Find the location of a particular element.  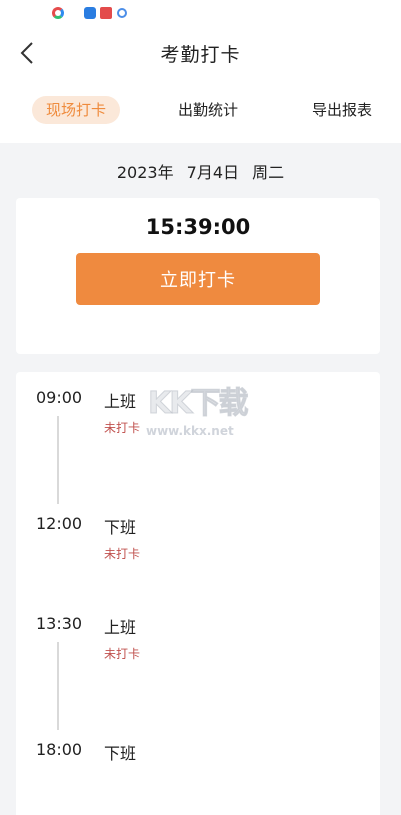

browser-app-icon is located at coordinates (58, 13).